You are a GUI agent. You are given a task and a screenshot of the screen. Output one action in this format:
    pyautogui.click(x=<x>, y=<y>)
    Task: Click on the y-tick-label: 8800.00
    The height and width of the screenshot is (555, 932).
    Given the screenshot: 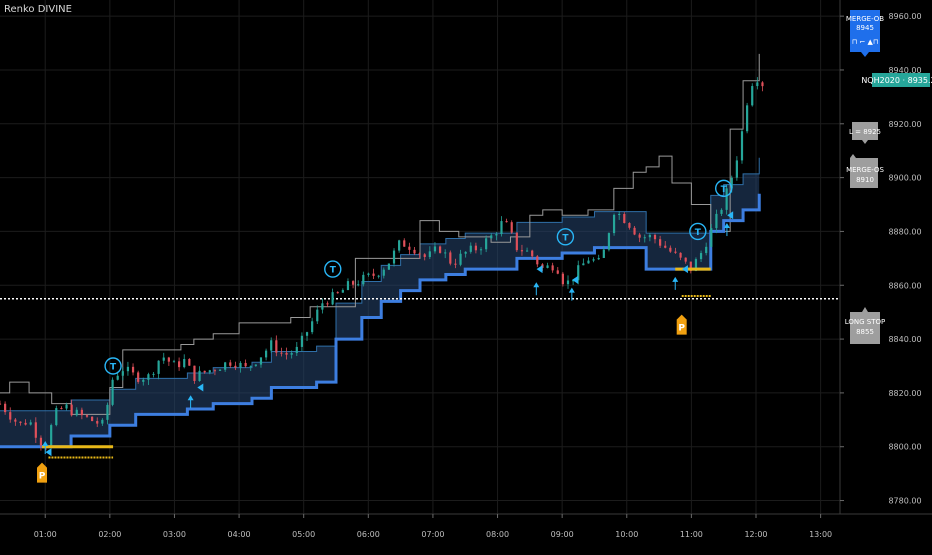 What is the action you would take?
    pyautogui.click(x=904, y=447)
    